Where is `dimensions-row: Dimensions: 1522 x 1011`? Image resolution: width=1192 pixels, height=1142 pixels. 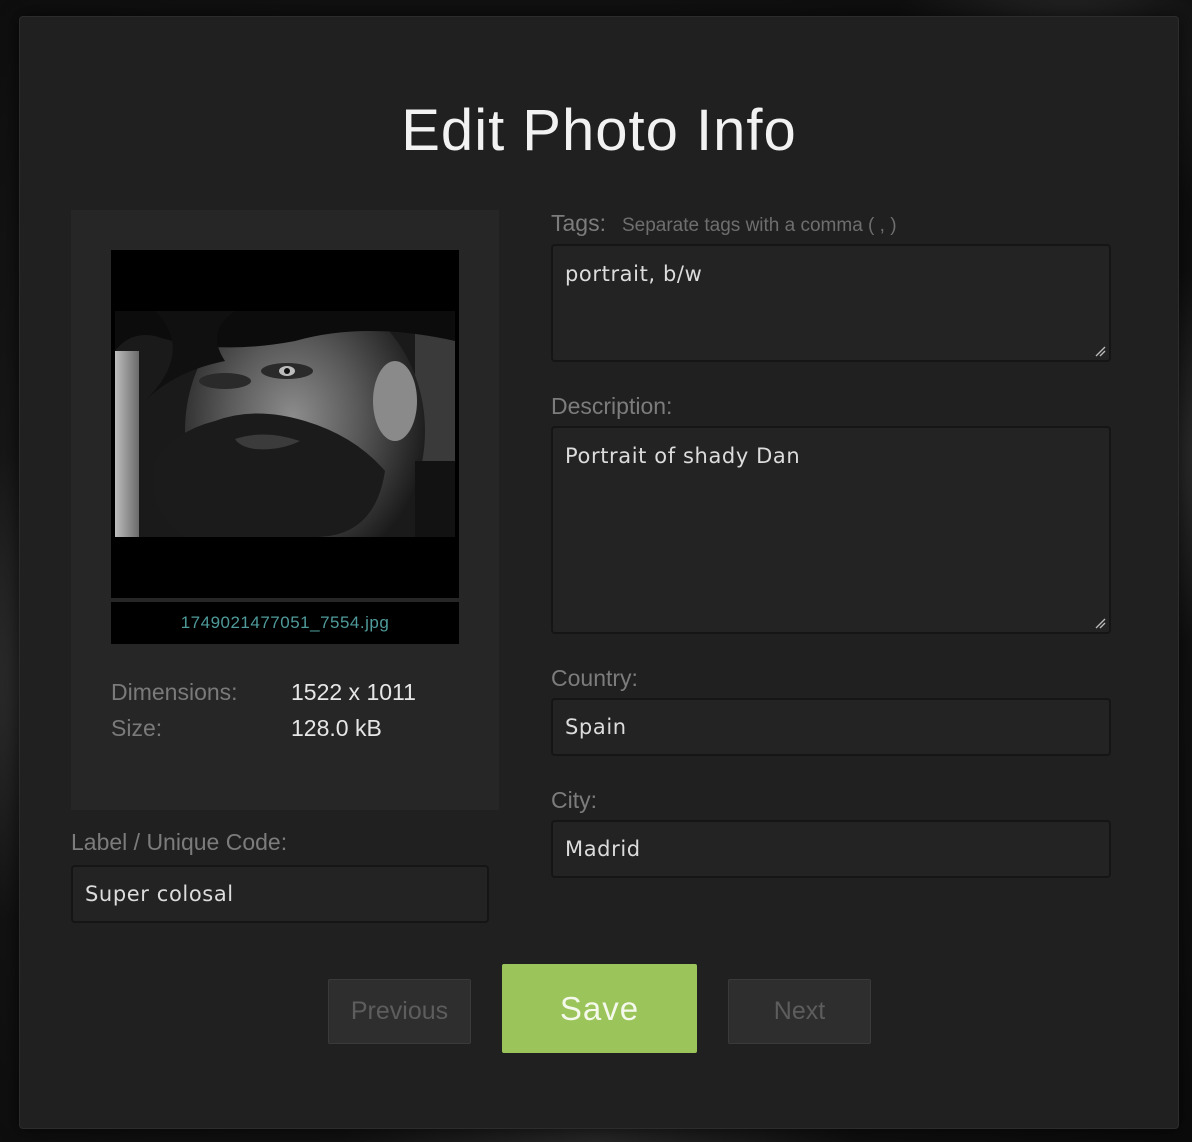
dimensions-row: Dimensions: 1522 x 1011 is located at coordinates (263, 692).